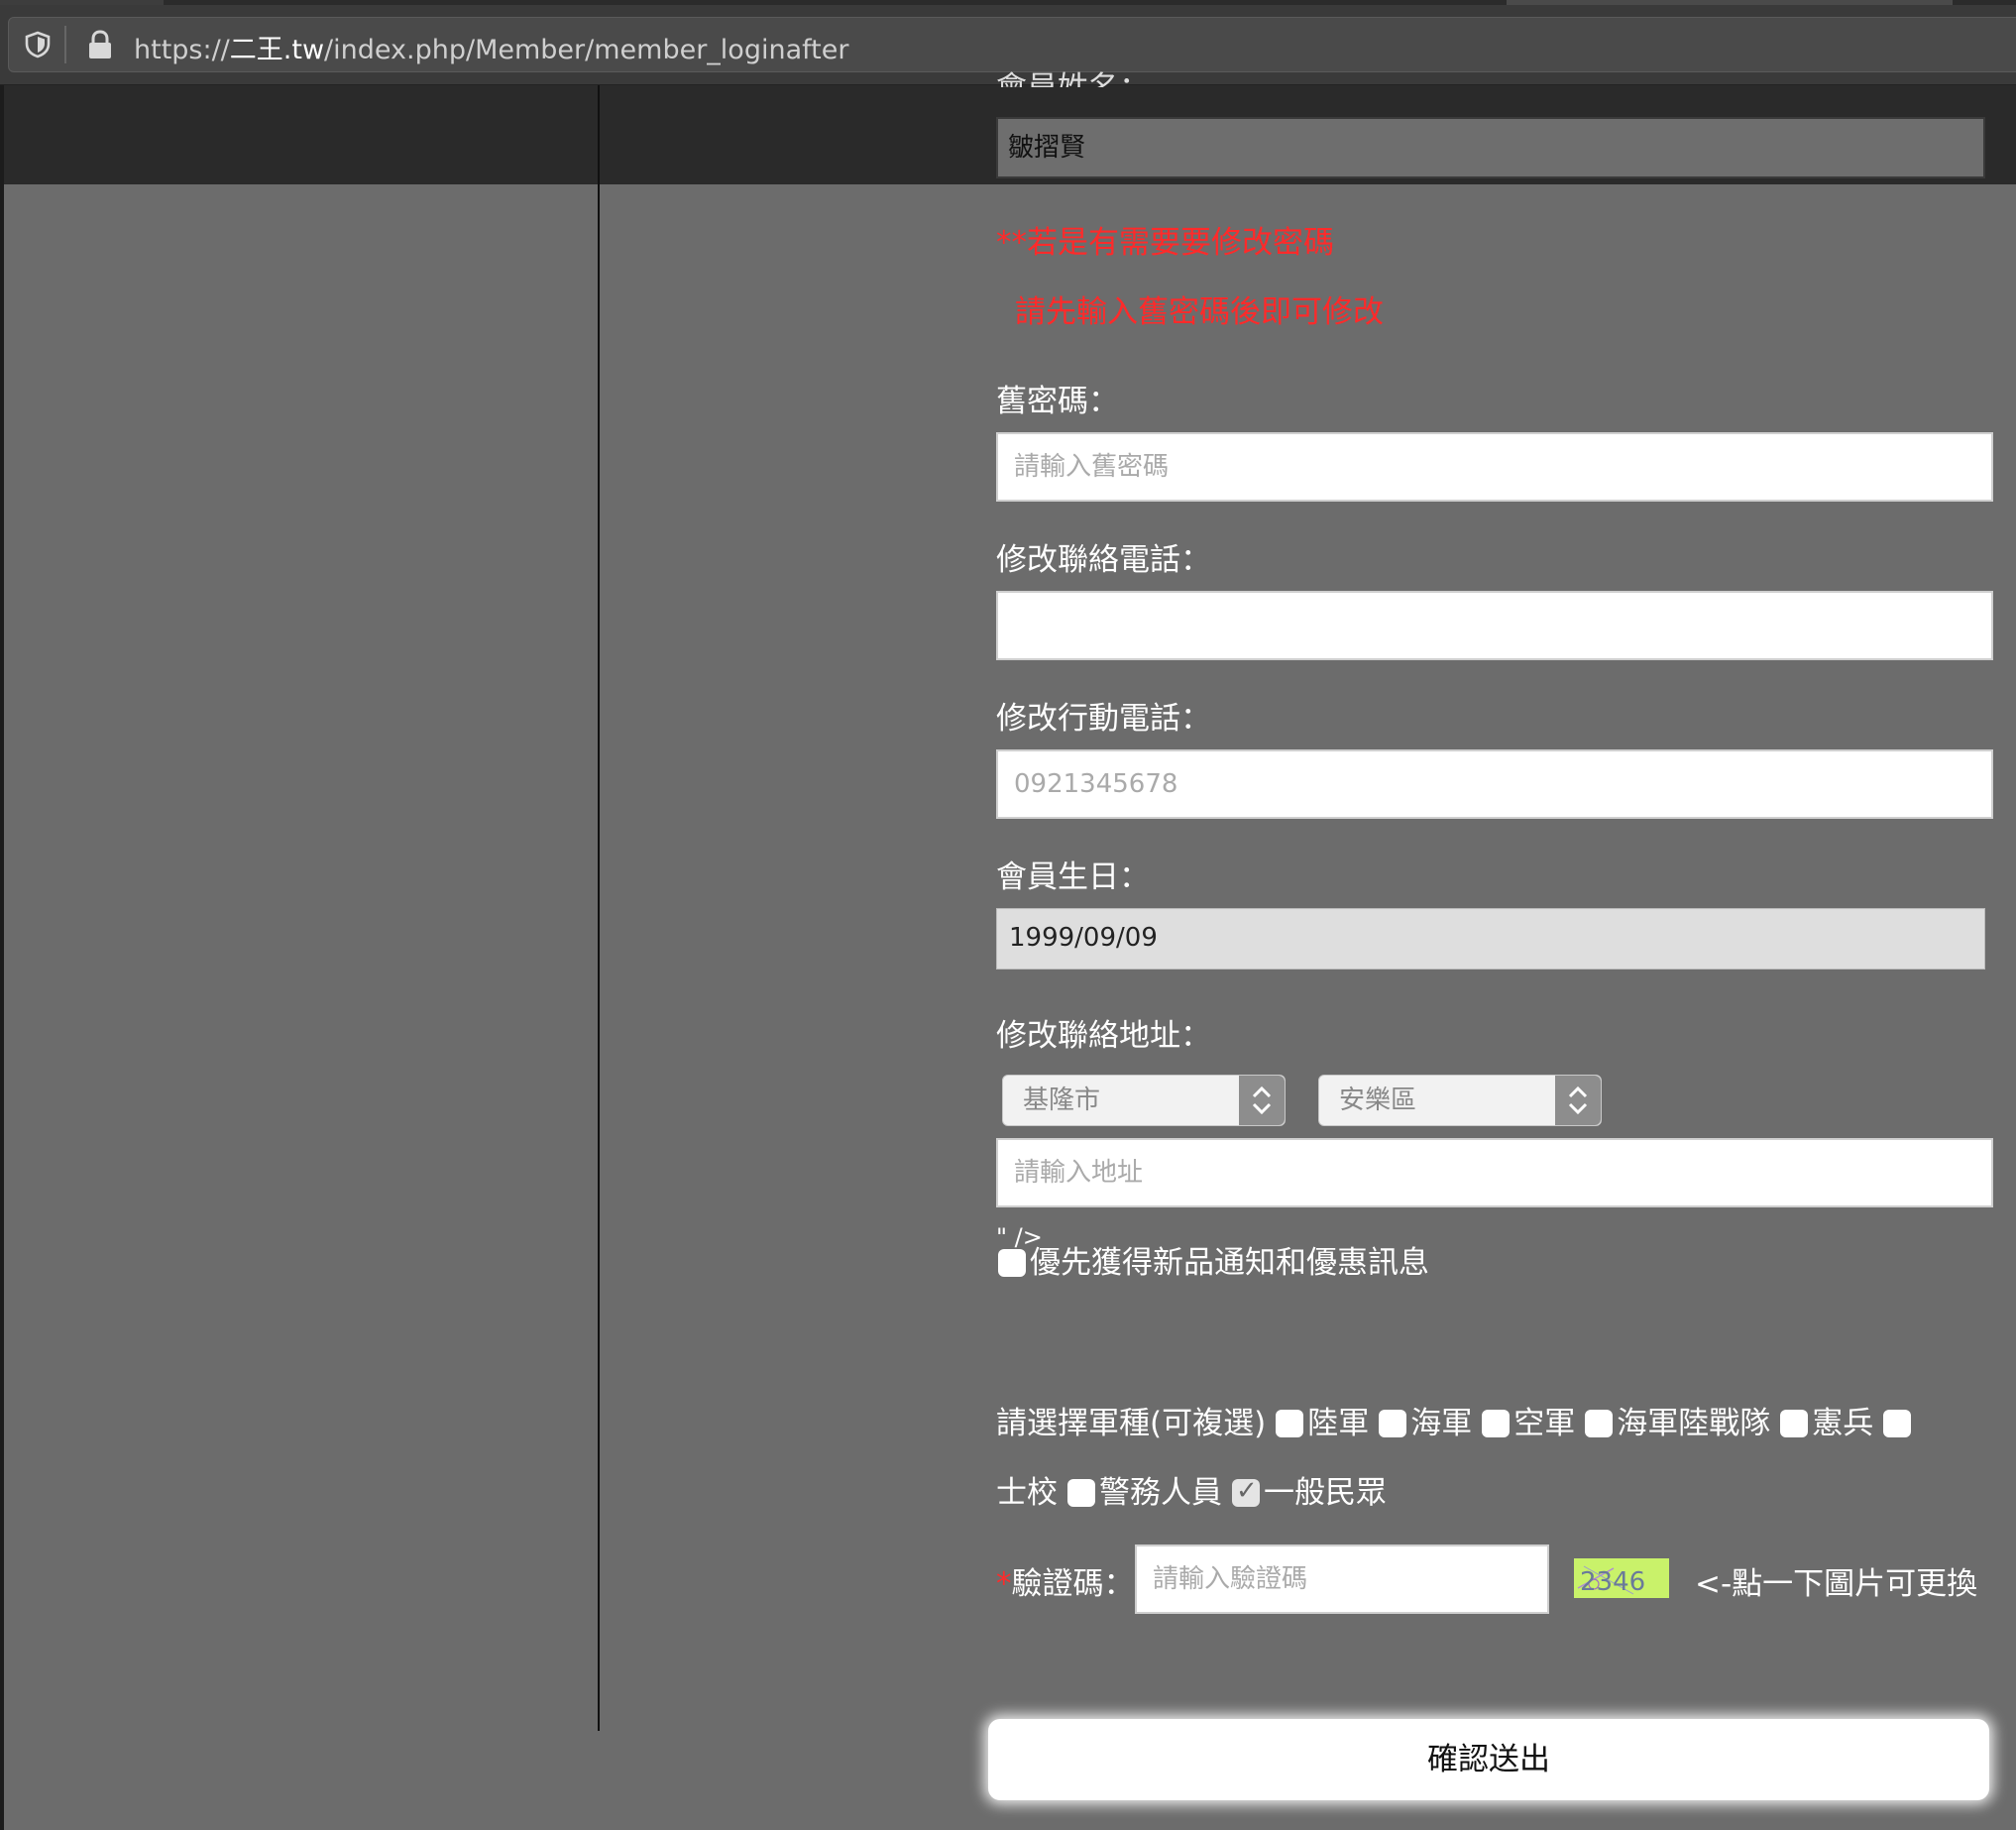 The height and width of the screenshot is (1830, 2016). I want to click on captcha-input: 請輸入驗證碼, so click(1342, 1579).